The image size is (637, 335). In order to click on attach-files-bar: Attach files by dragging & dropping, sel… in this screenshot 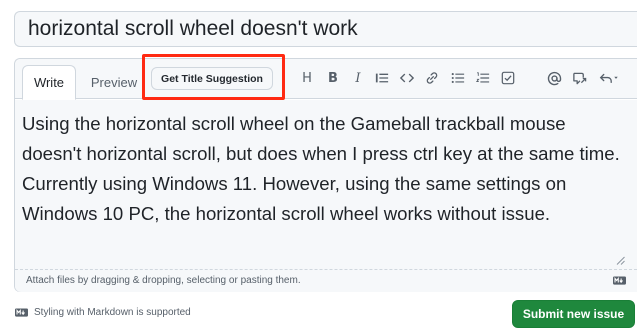, I will do `click(326, 281)`.